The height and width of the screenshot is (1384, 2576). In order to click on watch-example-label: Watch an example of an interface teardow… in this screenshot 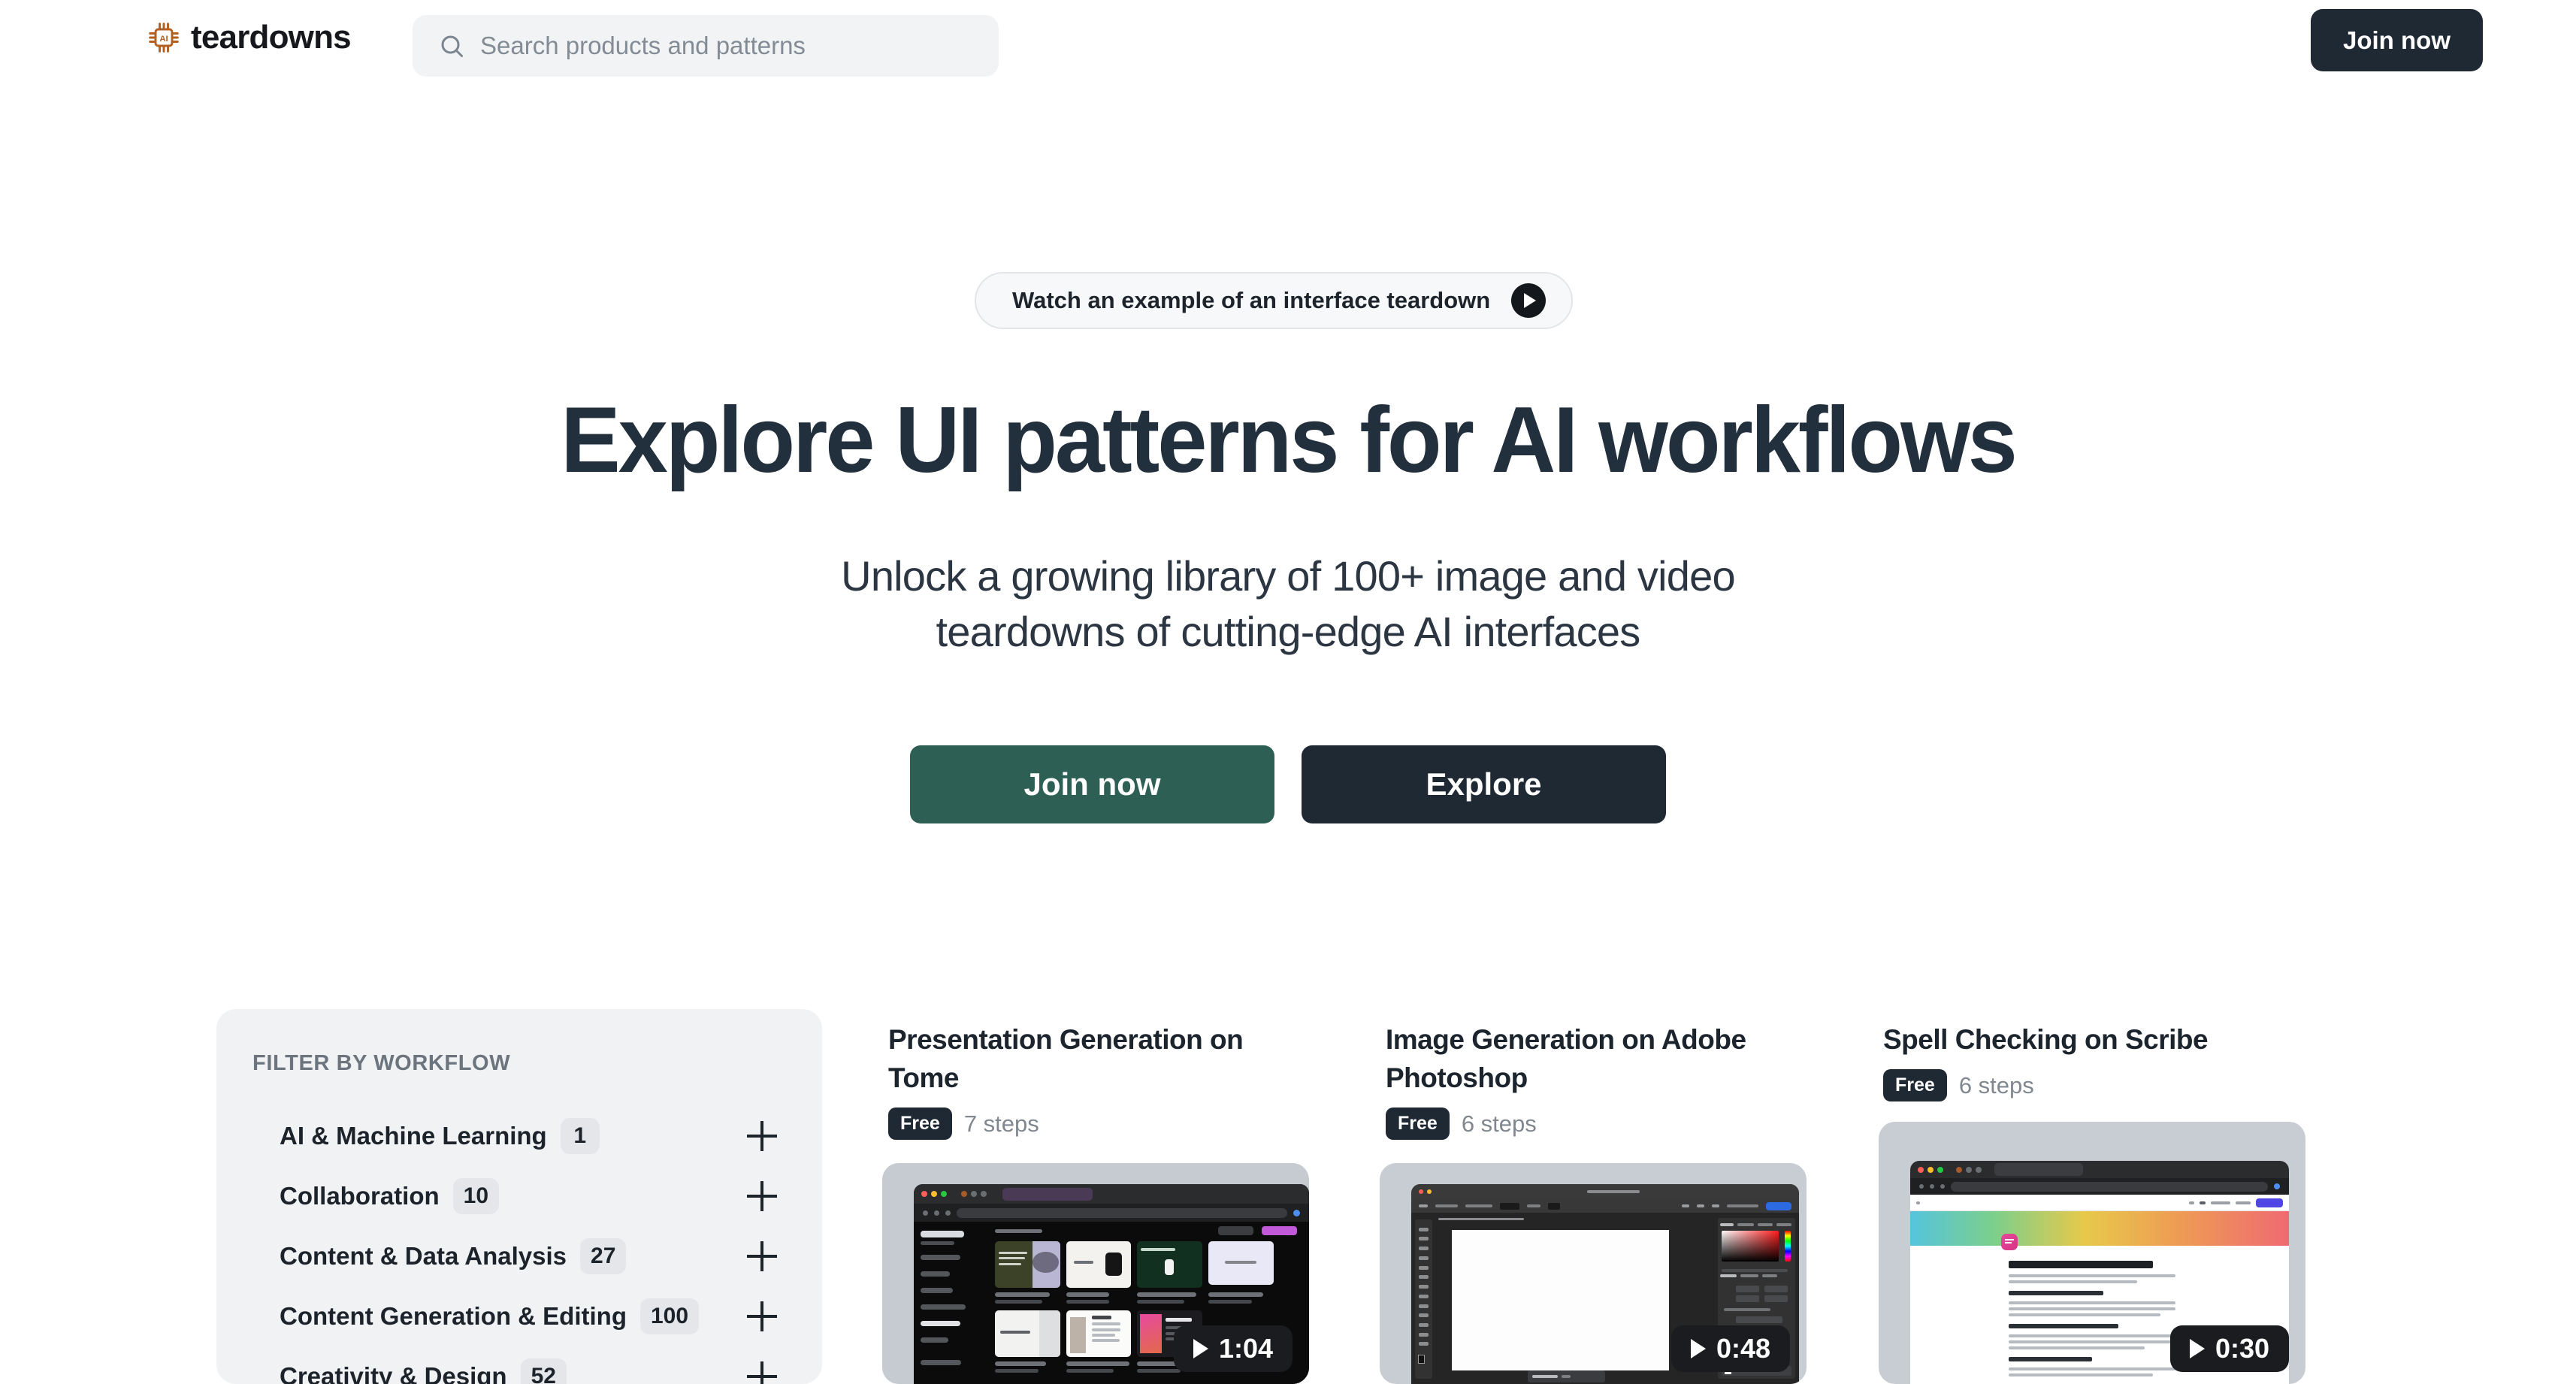, I will do `click(1251, 300)`.